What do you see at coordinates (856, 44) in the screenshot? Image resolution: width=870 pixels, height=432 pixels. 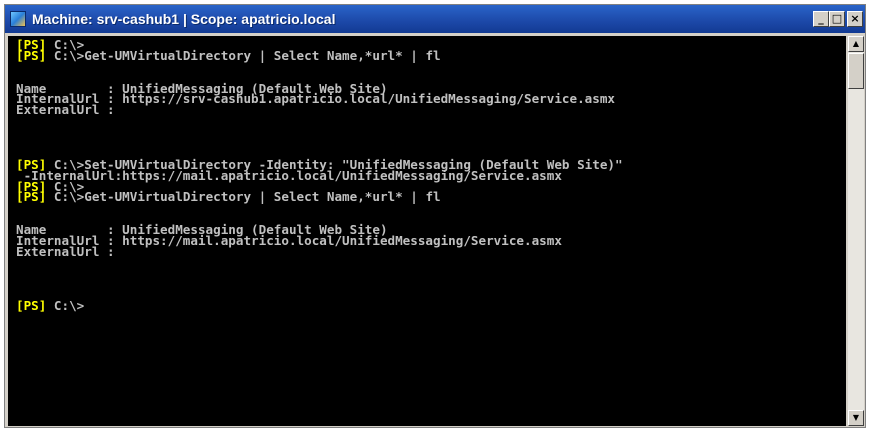 I see `scroll-up-button: ▲` at bounding box center [856, 44].